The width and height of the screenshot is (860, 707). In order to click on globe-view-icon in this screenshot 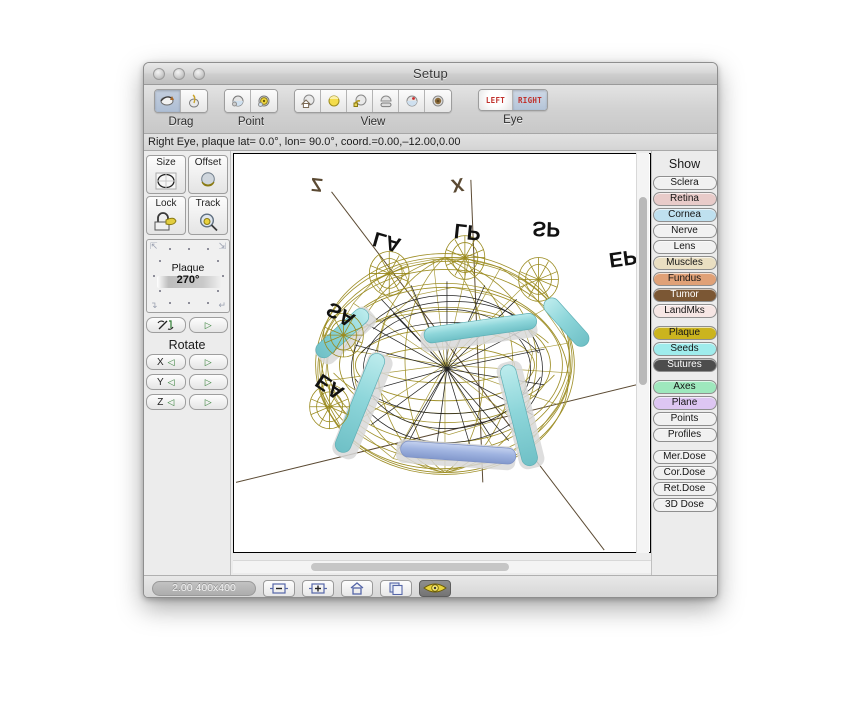, I will do `click(334, 101)`.